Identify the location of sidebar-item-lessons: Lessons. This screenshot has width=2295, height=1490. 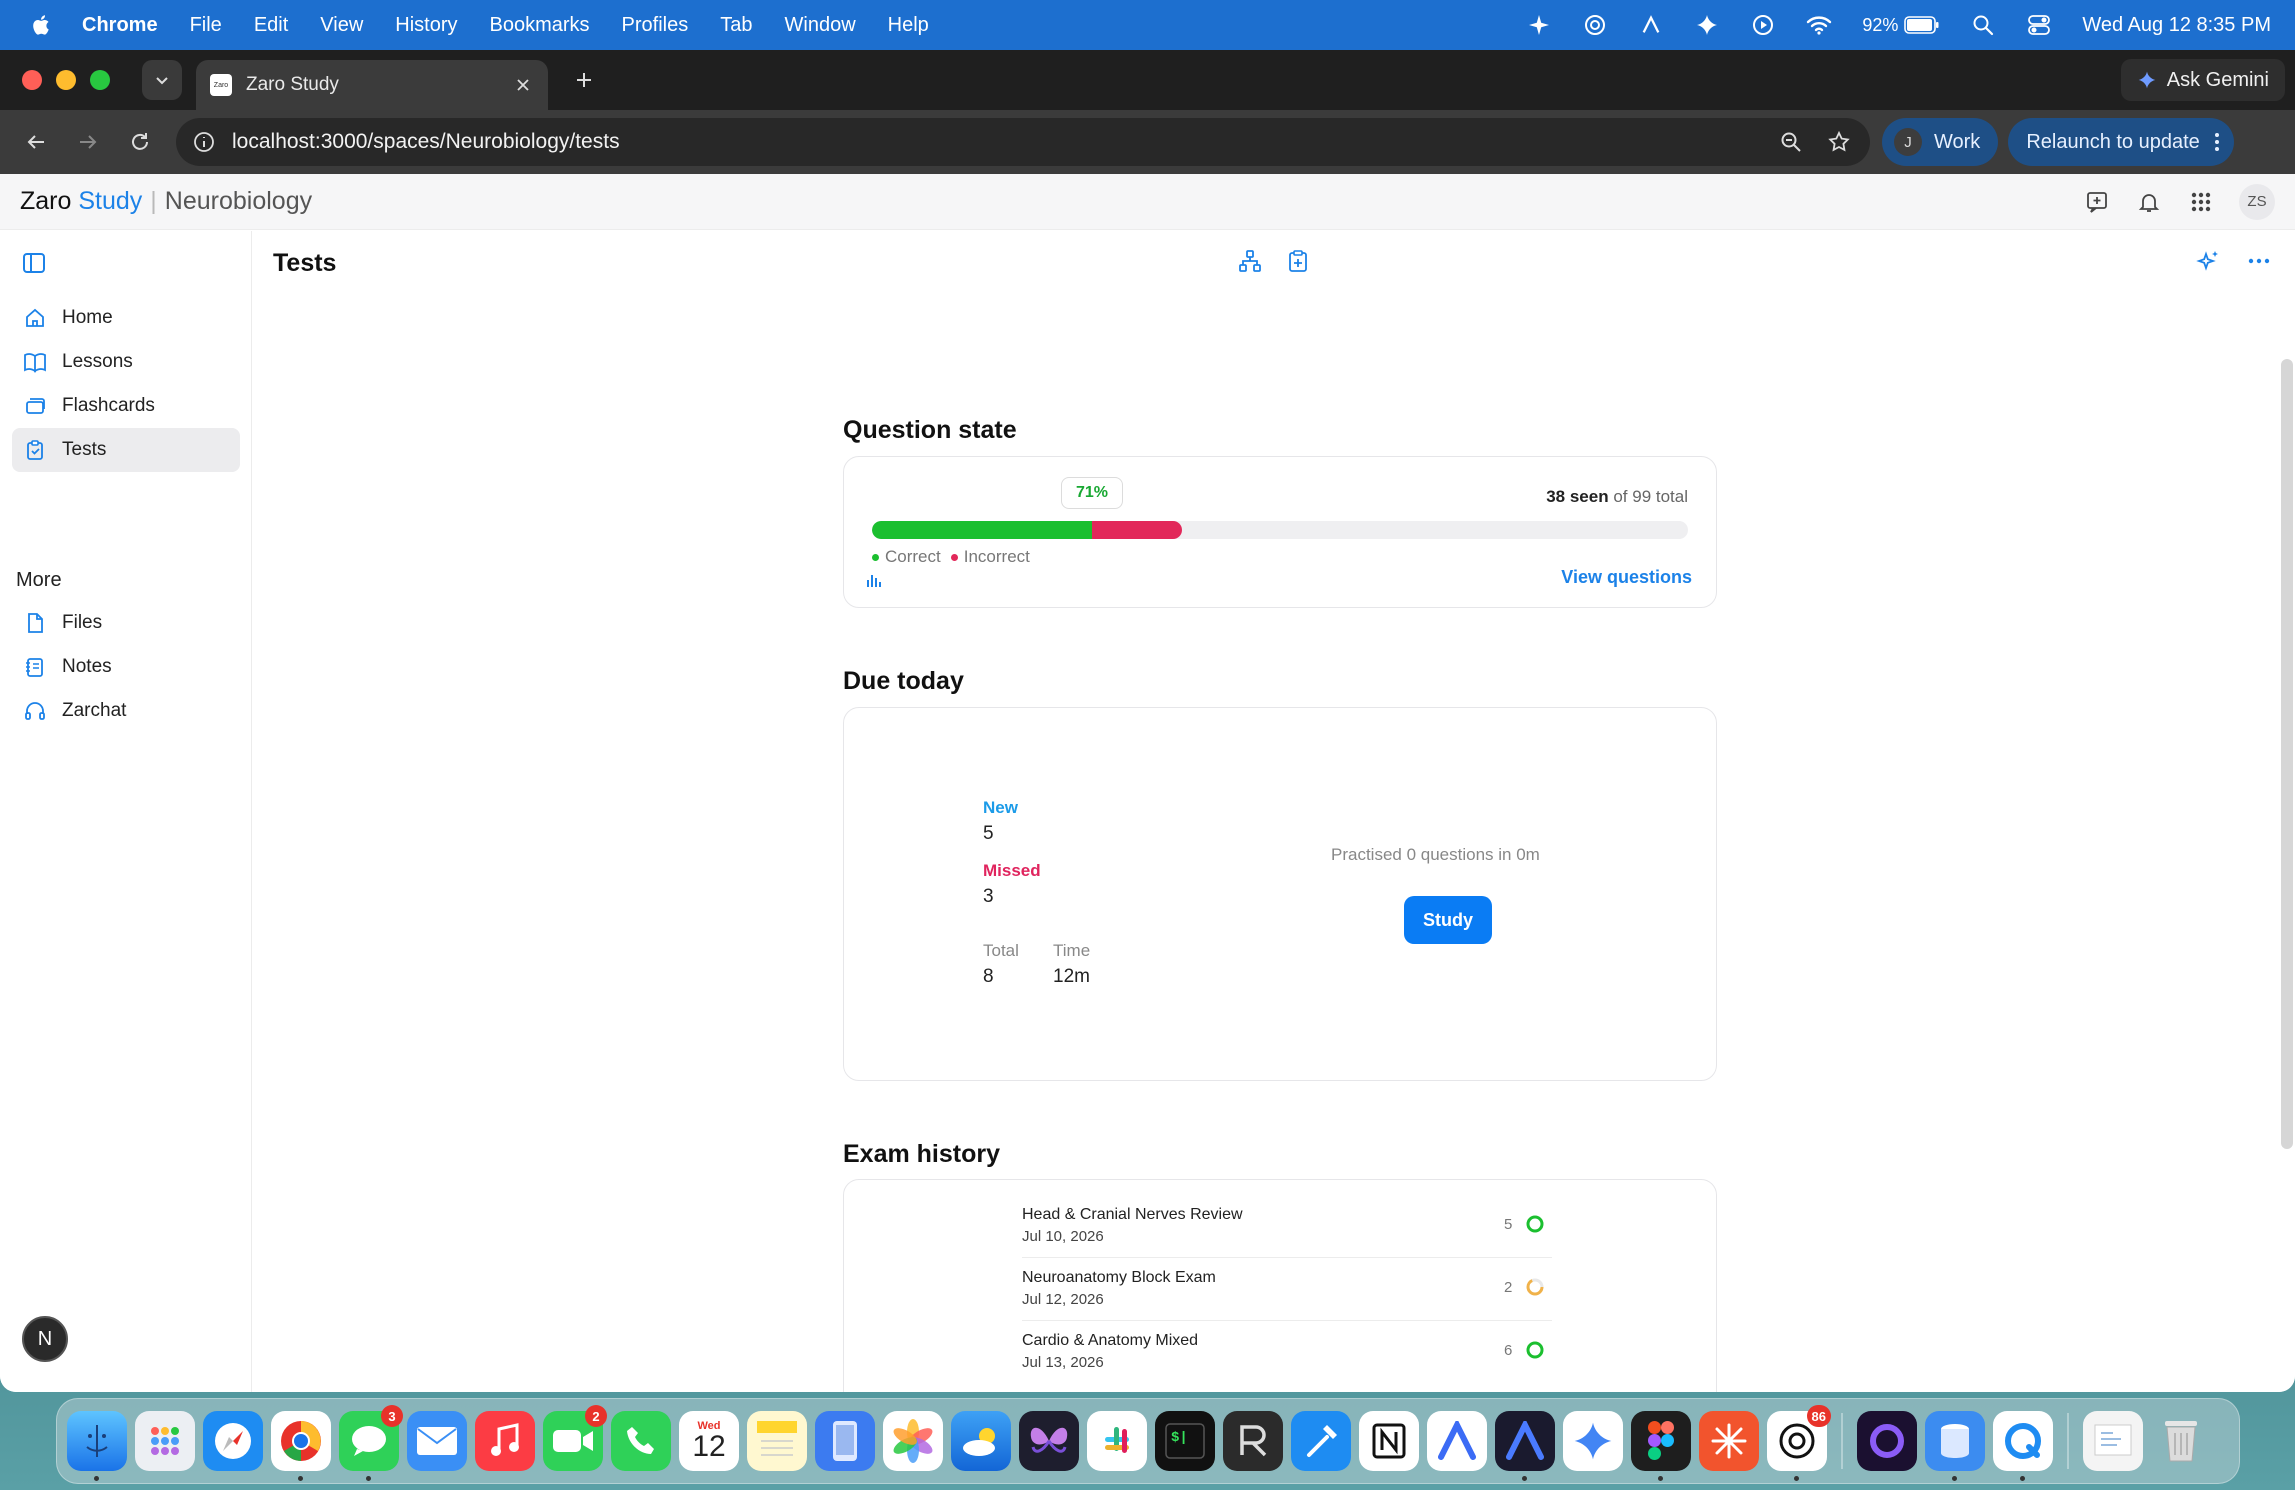
(126, 362).